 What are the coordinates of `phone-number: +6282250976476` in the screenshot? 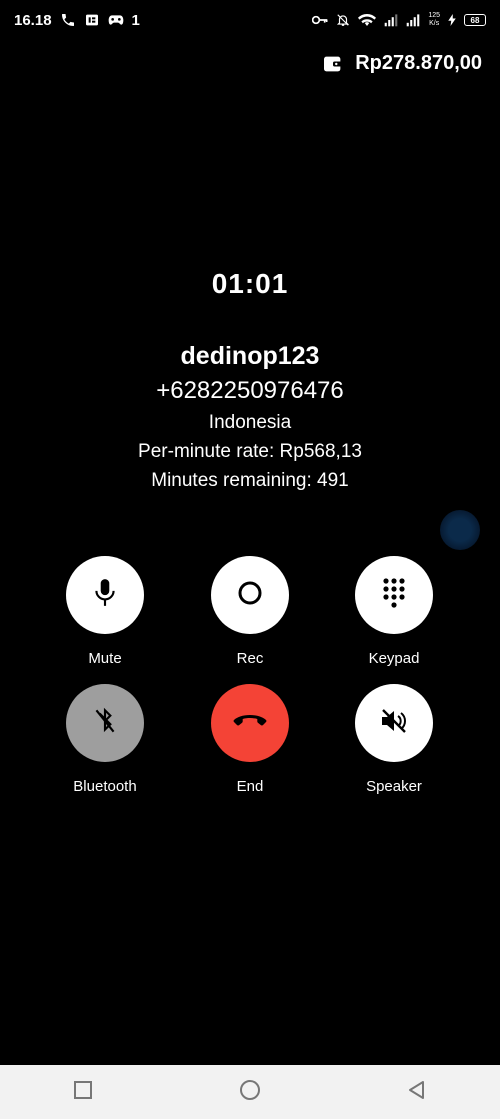 It's located at (250, 390).